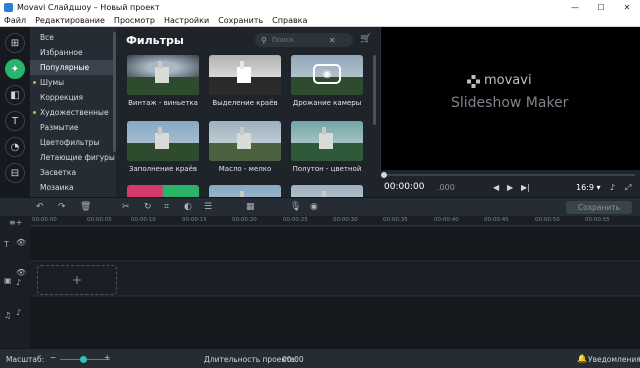 This screenshot has width=640, height=368. Describe the element at coordinates (73, 127) in the screenshot. I see `category-blur: Размытие` at that location.